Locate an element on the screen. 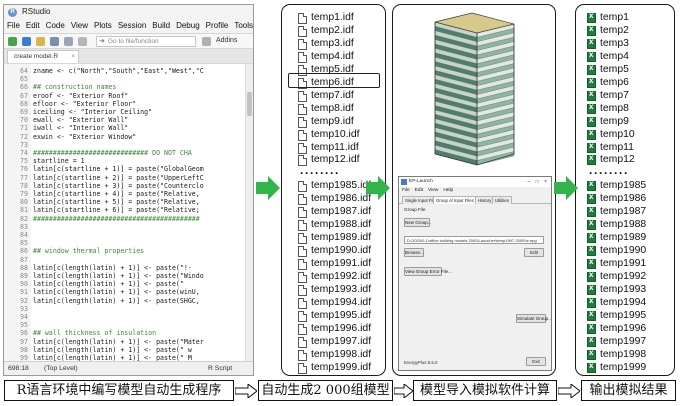  edit-button: Edit is located at coordinates (534, 252).